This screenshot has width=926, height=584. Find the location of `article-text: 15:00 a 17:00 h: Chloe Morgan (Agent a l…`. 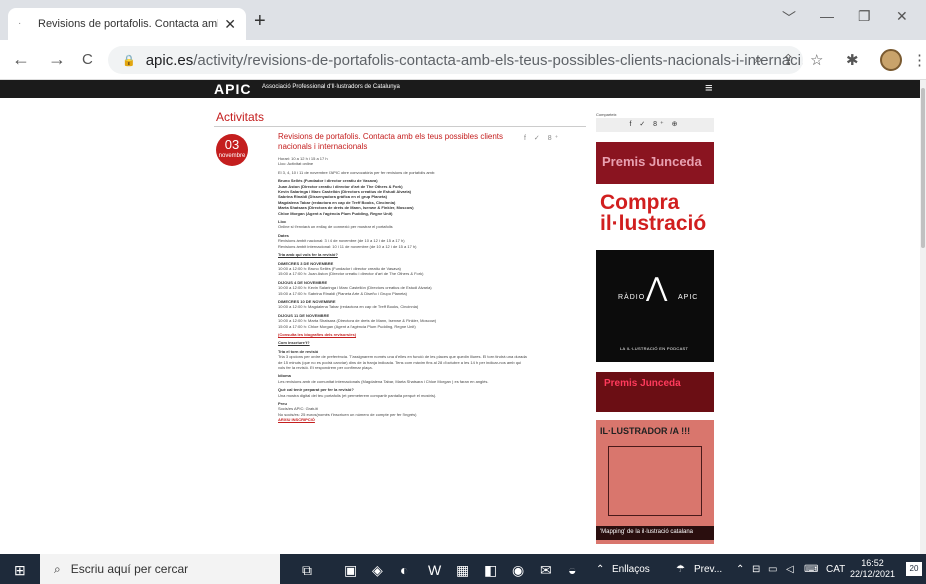

article-text: 15:00 a 17:00 h: Chloe Morgan (Agent a l… is located at coordinates (347, 326).